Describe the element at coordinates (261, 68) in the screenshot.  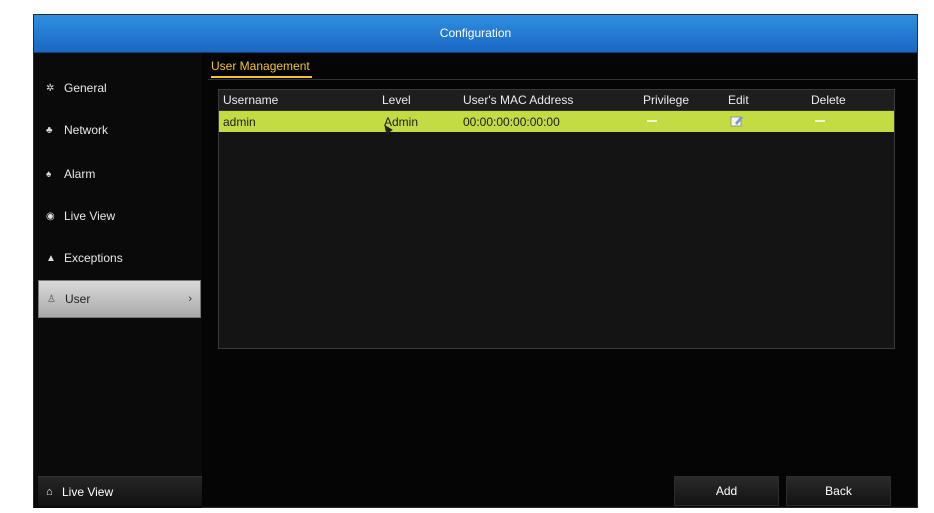
I see `tab-user-management: User Management` at that location.